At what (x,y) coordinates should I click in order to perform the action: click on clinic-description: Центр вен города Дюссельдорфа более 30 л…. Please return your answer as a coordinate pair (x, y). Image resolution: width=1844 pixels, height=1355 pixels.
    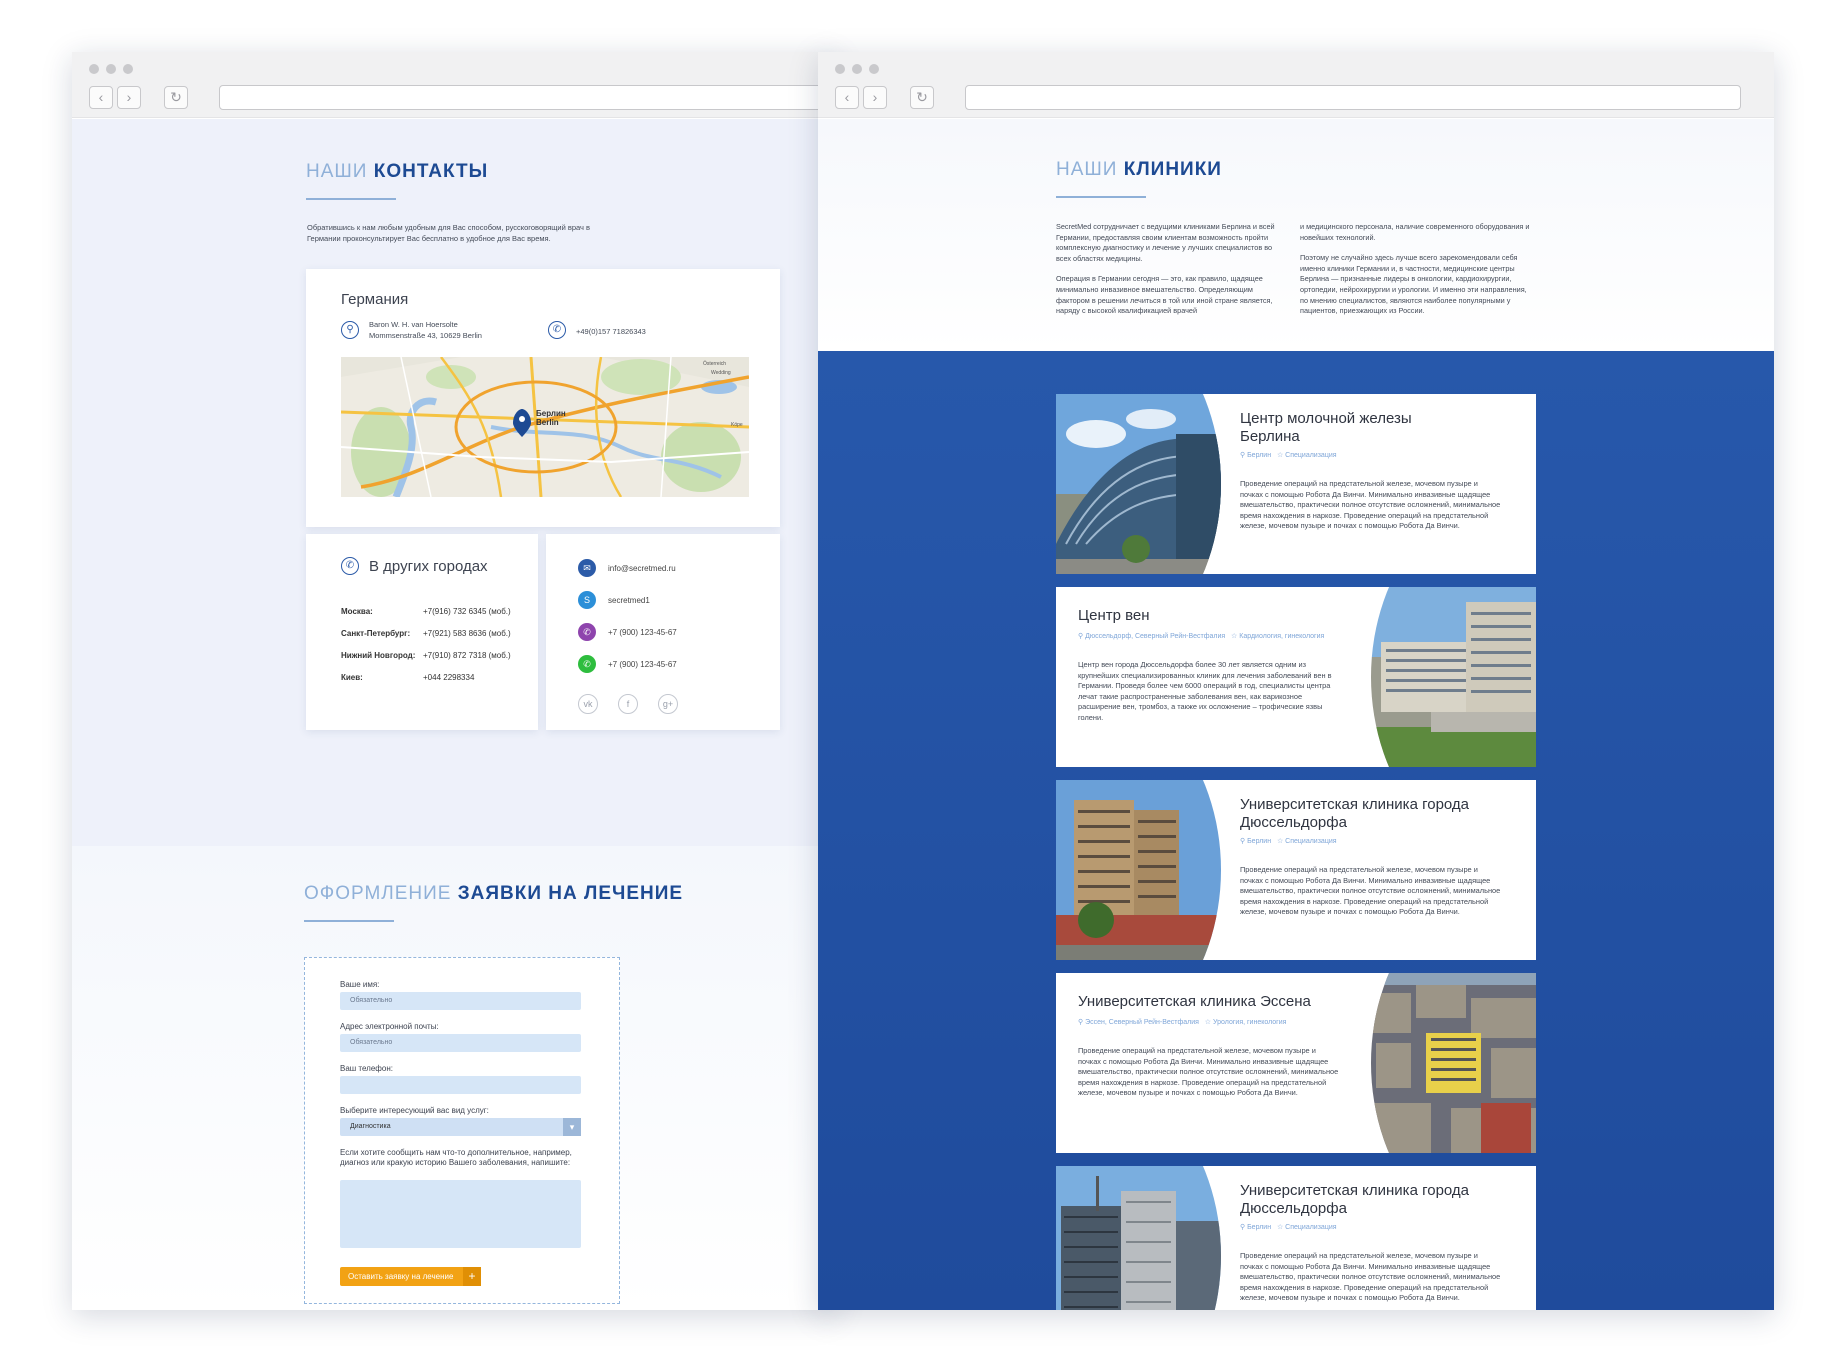
    Looking at the image, I should click on (1205, 691).